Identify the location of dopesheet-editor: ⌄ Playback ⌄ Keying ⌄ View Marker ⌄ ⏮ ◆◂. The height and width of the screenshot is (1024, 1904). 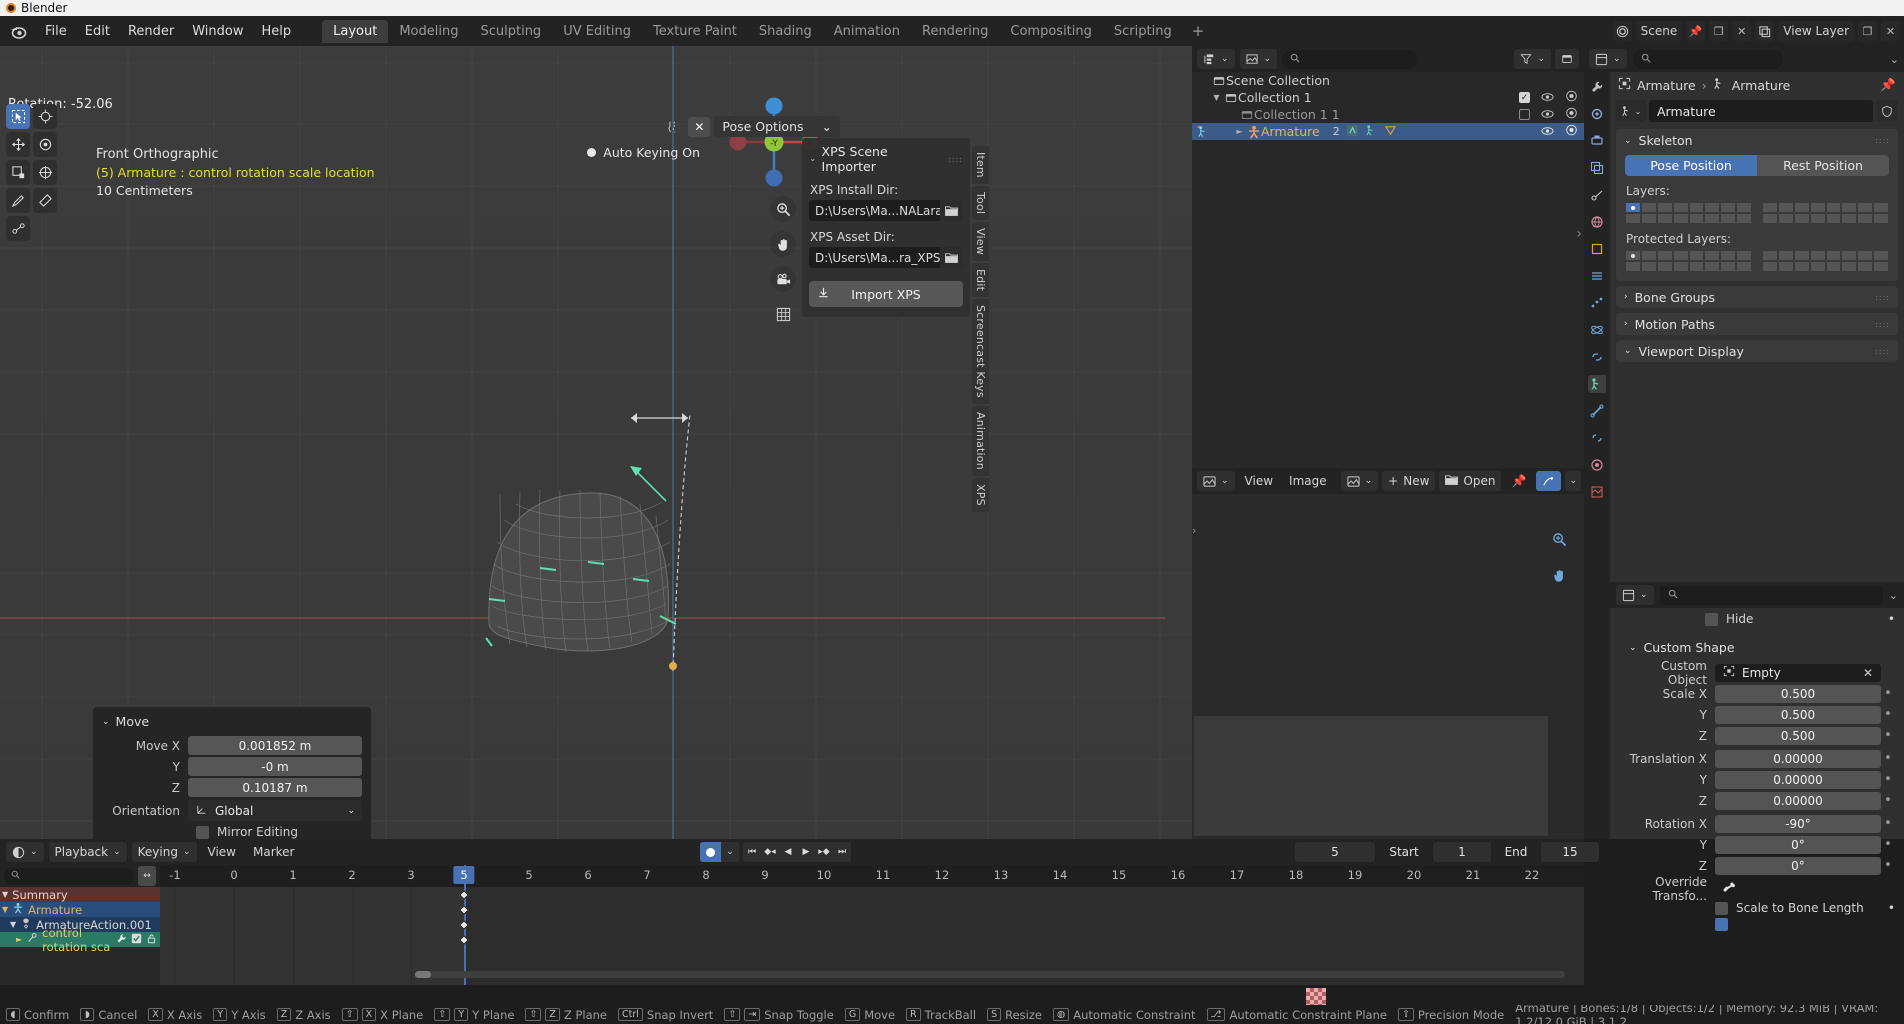
(799, 912).